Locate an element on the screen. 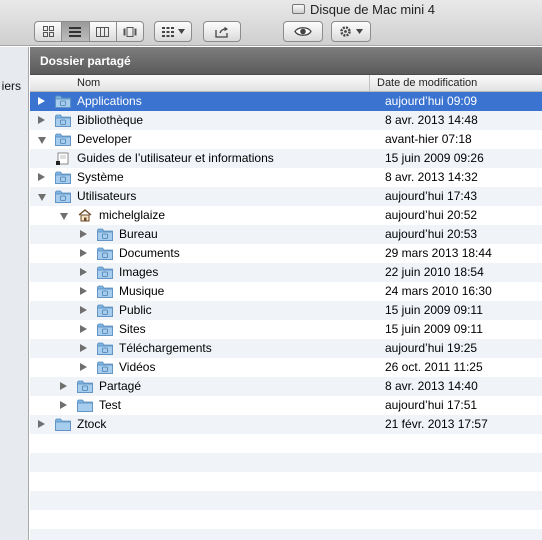 The width and height of the screenshot is (542, 540). list-row: Musique 24 mars 2010 16:30 is located at coordinates (286, 291).